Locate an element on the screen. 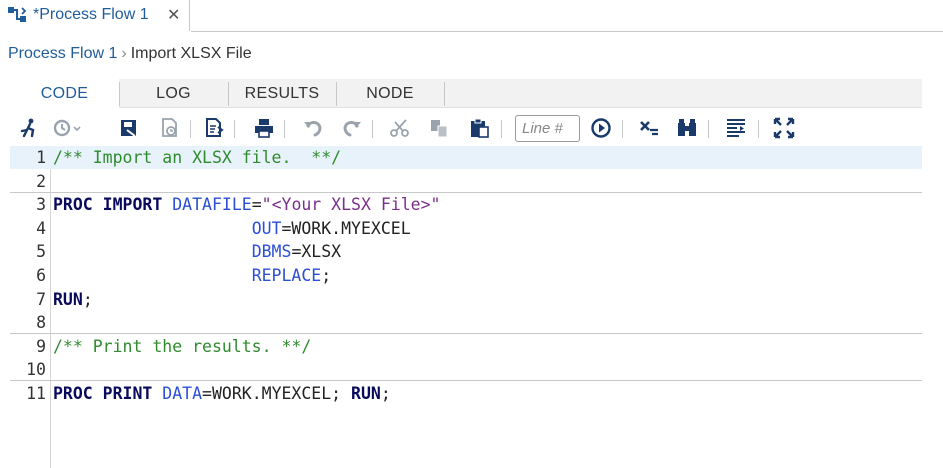  snippets-icon is located at coordinates (736, 128).